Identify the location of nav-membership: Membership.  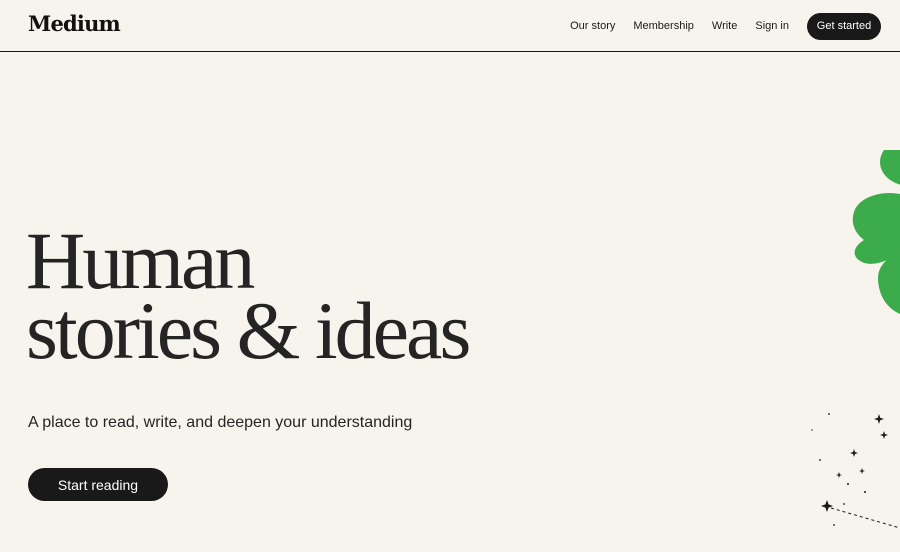
(663, 26).